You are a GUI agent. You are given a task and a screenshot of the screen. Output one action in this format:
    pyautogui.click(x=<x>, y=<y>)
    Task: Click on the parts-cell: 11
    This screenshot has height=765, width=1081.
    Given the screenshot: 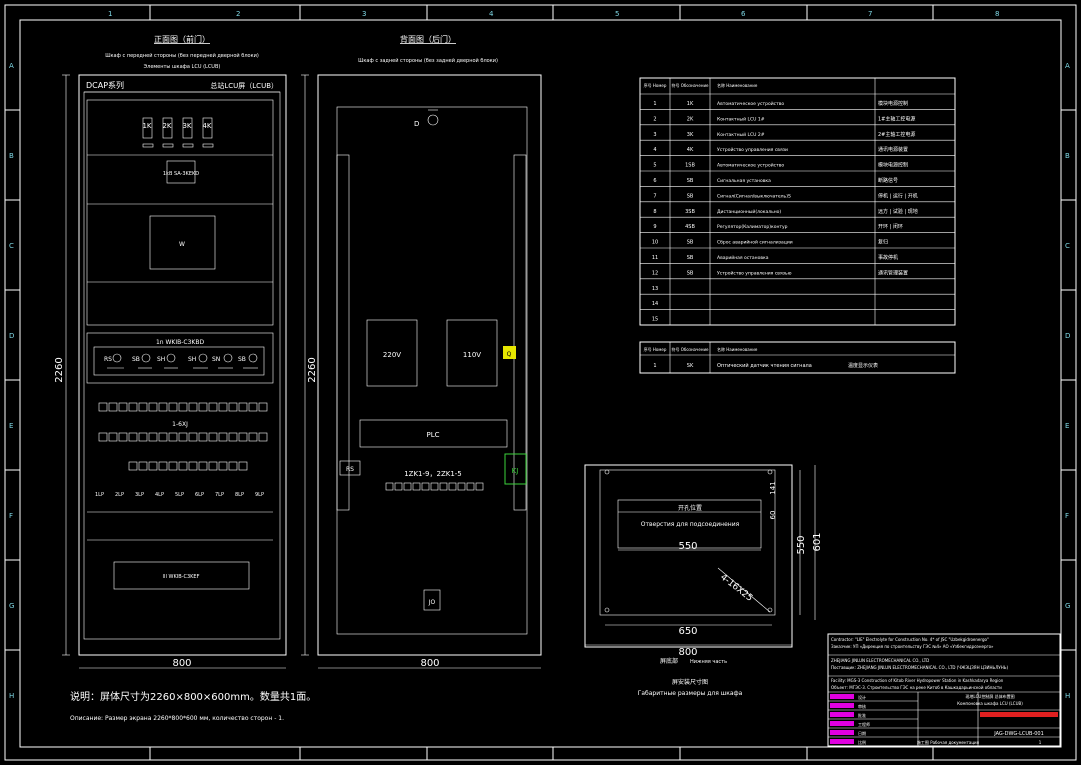 What is the action you would take?
    pyautogui.click(x=655, y=258)
    